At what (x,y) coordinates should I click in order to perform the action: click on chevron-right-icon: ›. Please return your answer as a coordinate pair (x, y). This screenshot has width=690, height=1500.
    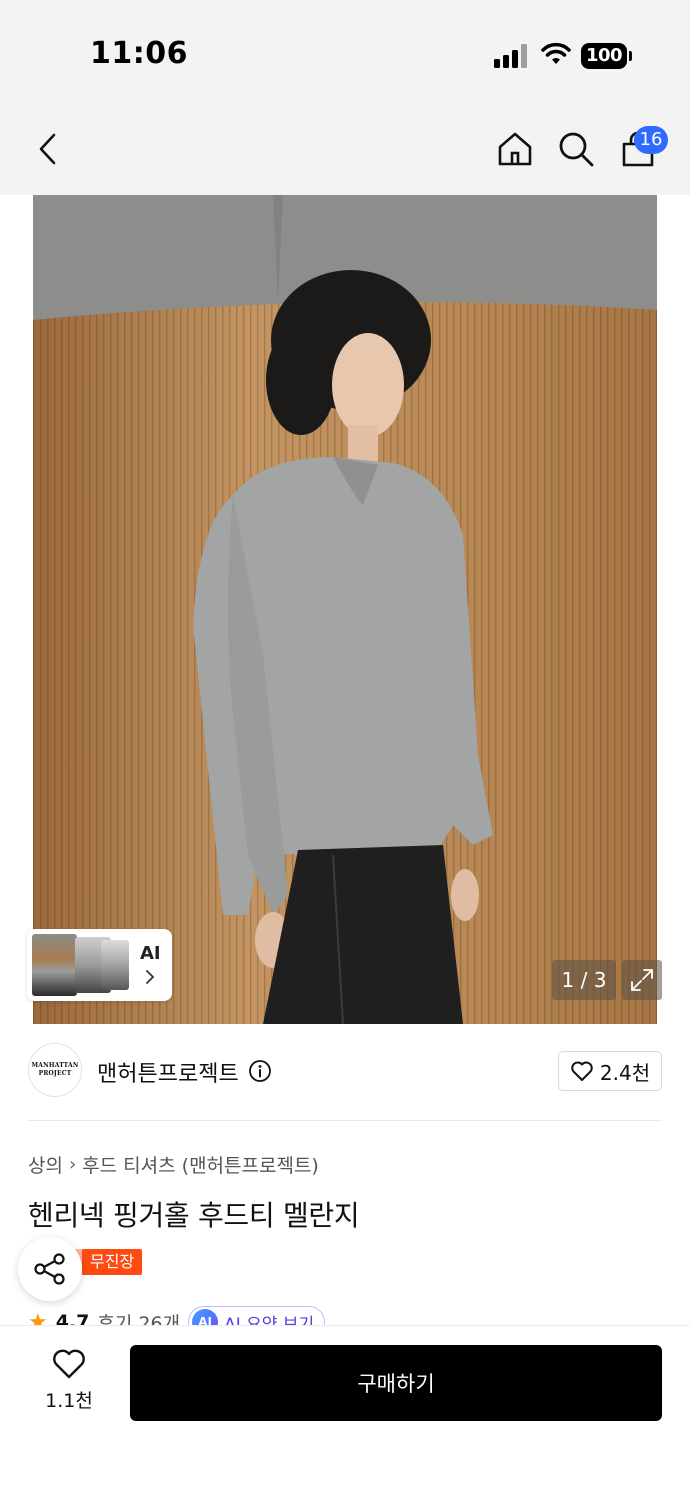
    Looking at the image, I should click on (72, 1164).